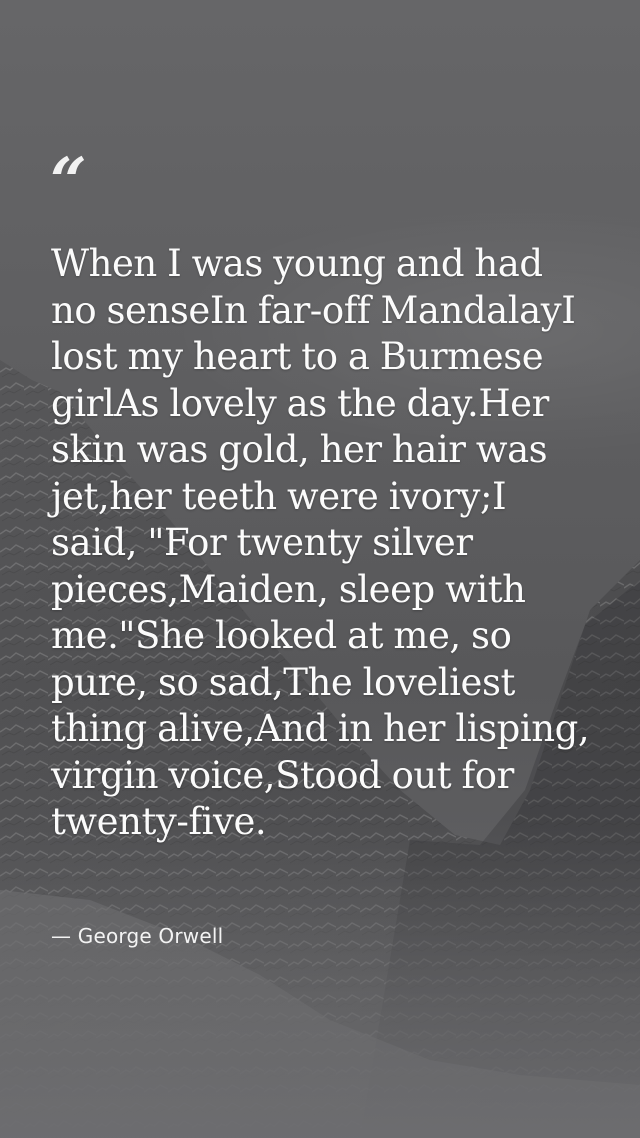 This screenshot has height=1138, width=640. What do you see at coordinates (137, 936) in the screenshot?
I see `quote-author: — George Orwell` at bounding box center [137, 936].